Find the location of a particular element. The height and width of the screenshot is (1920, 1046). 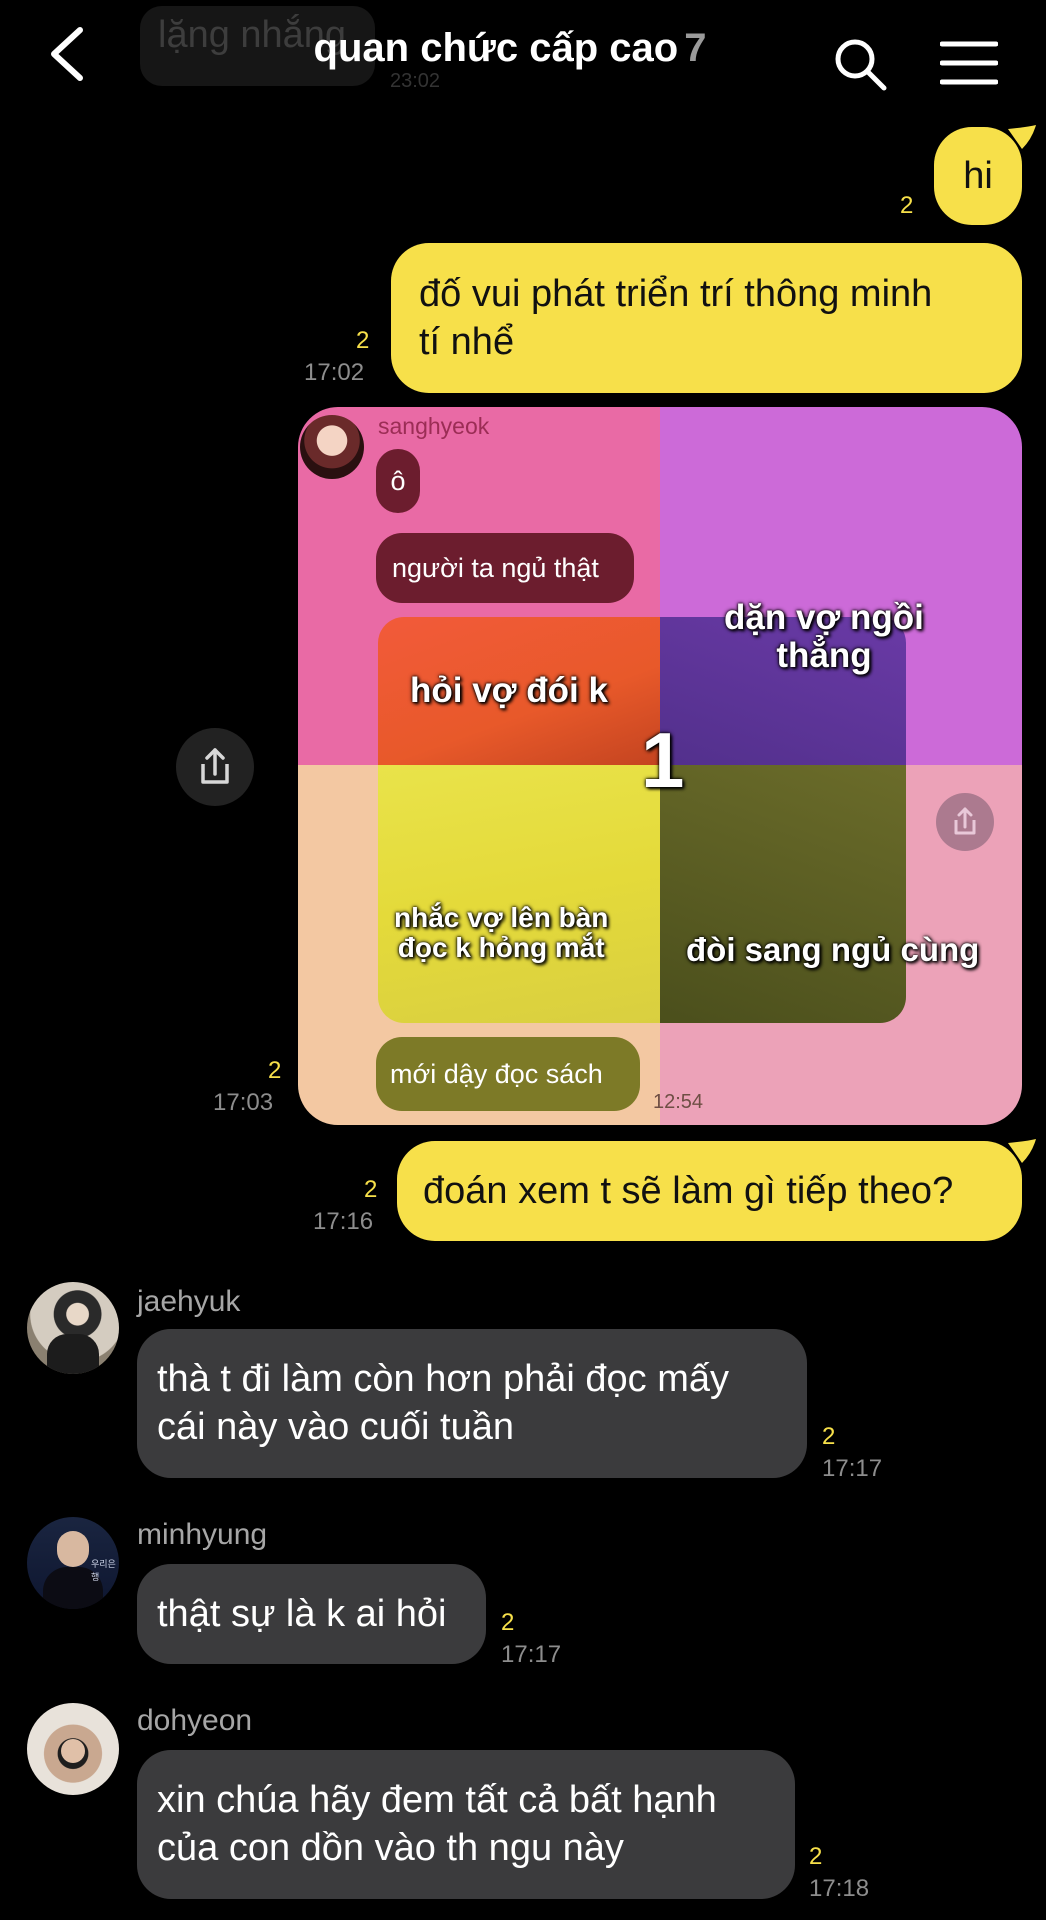

inner-avatar is located at coordinates (332, 447).